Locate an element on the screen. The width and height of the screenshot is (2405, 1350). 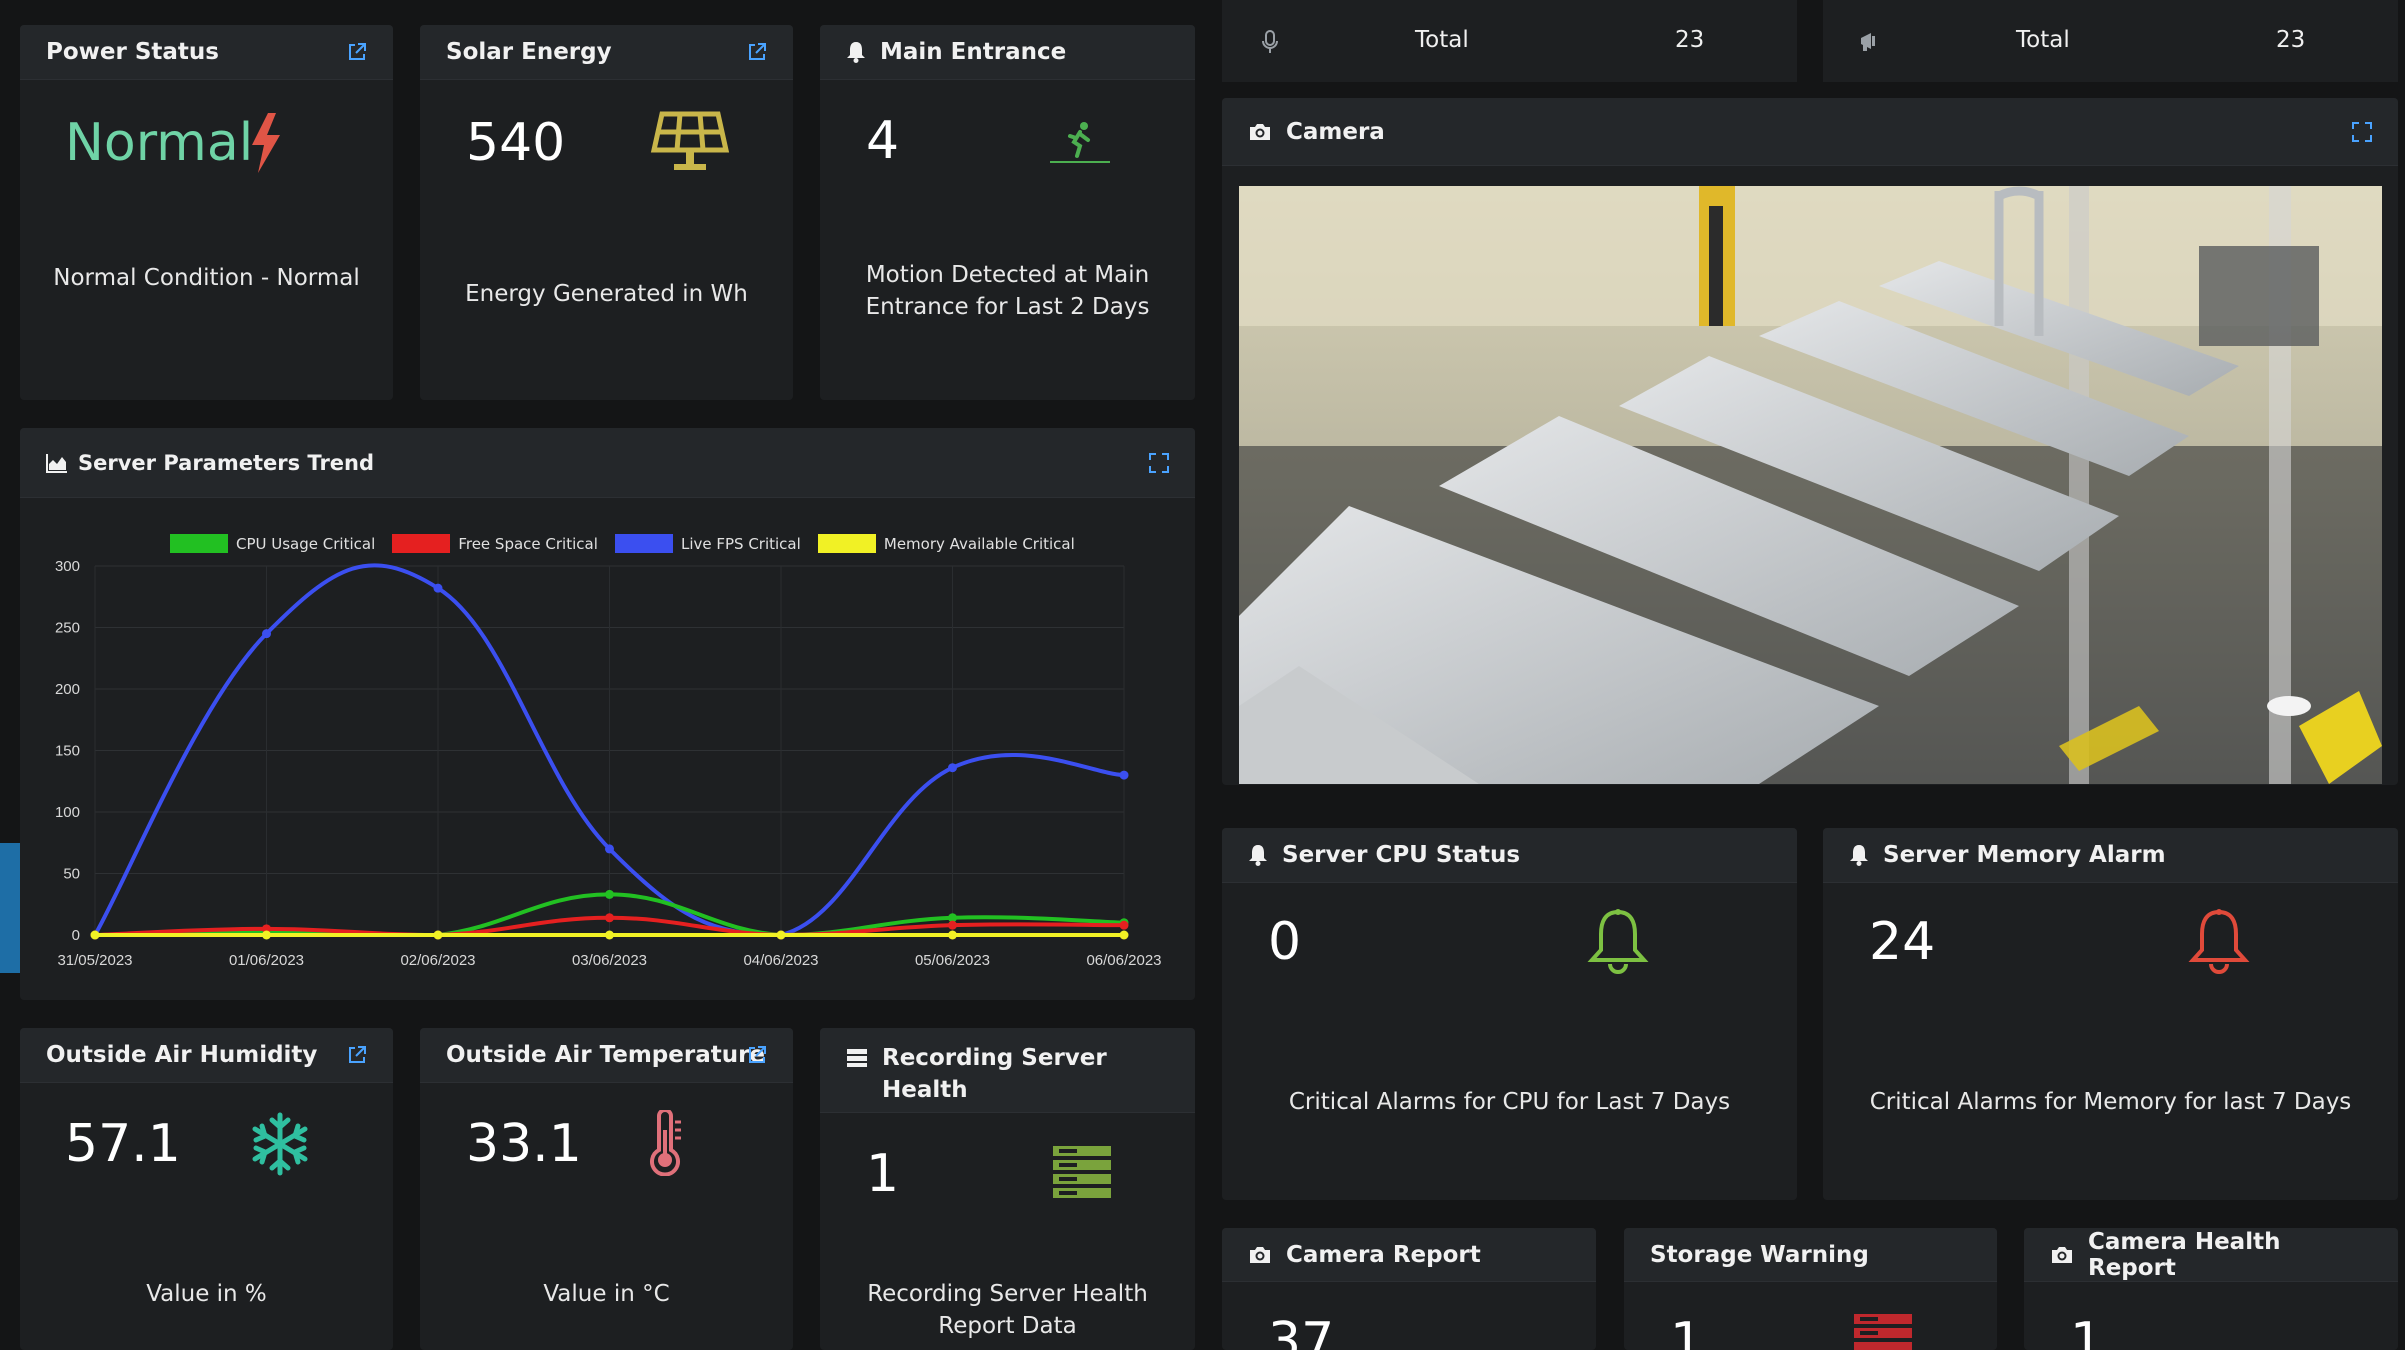
server-memory-value: 24 is located at coordinates (1902, 942).